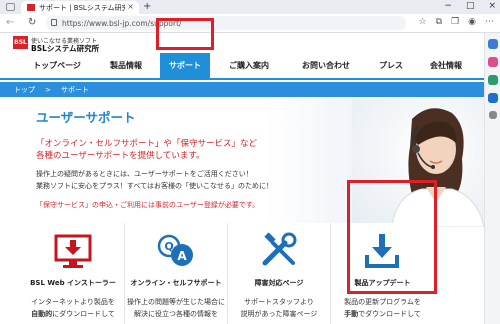  Describe the element at coordinates (73, 302) in the screenshot. I see `card-desc-line1: インターネットより製品を` at that location.